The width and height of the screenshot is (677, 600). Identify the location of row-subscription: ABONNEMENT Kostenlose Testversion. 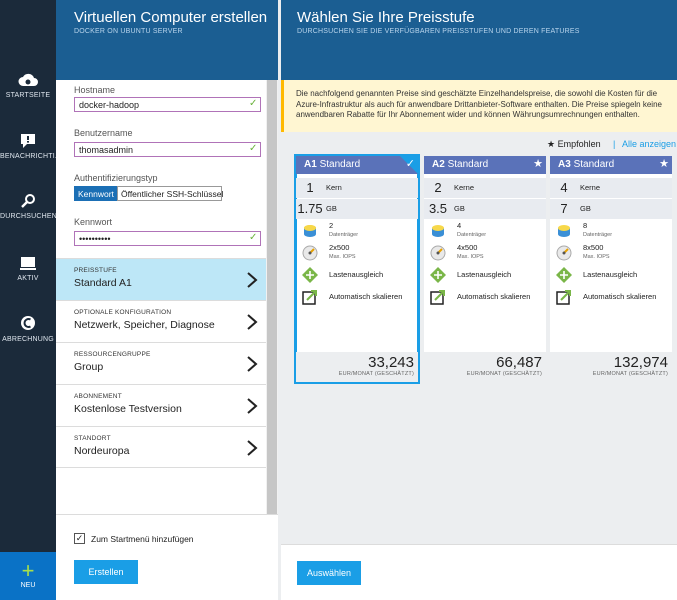
(161, 405).